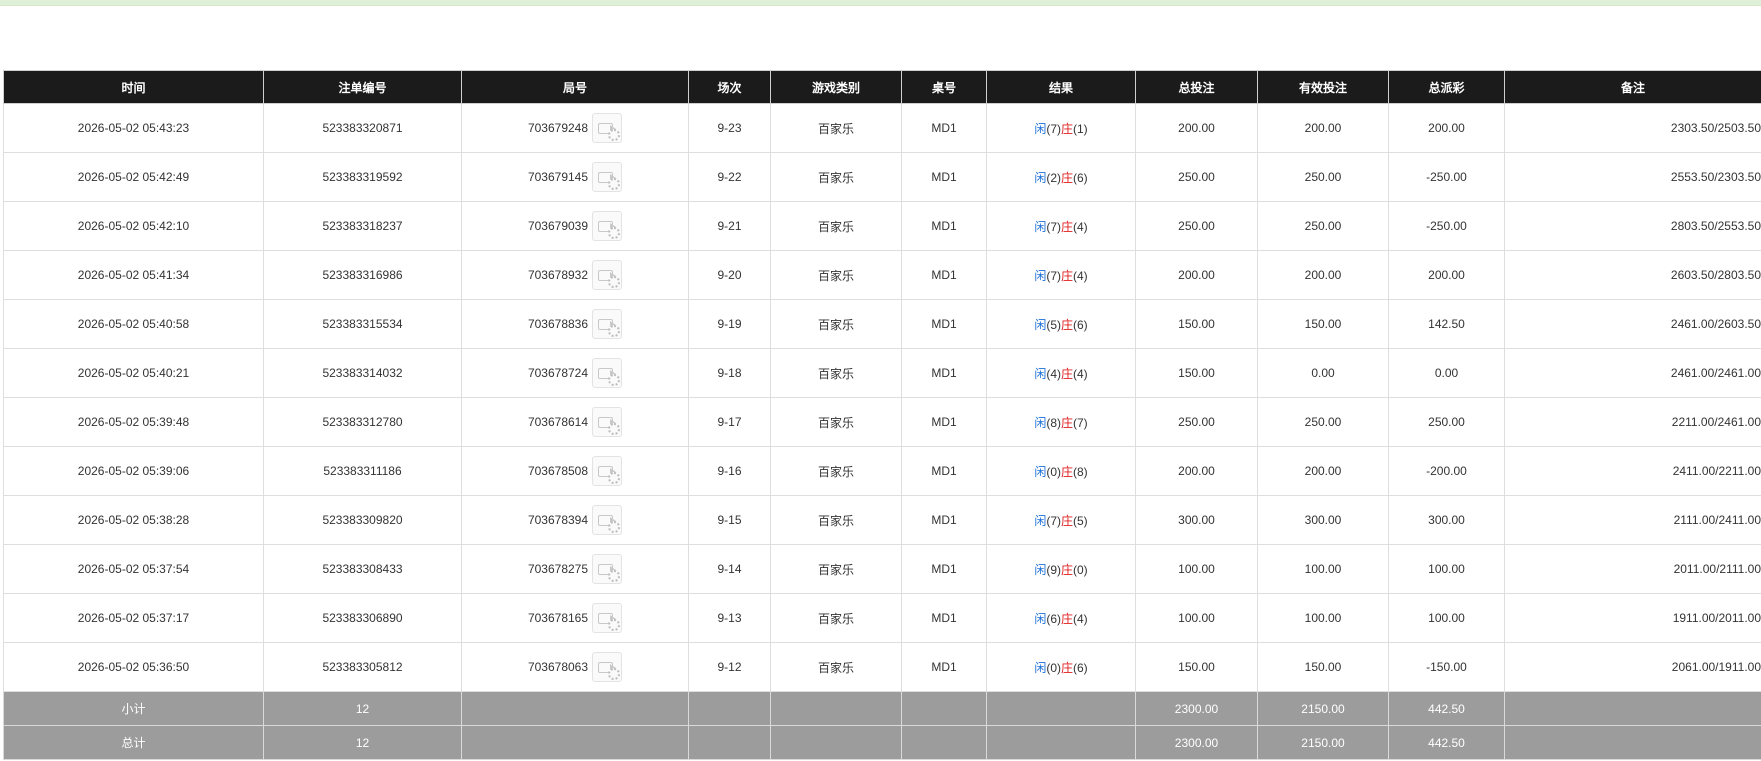 The height and width of the screenshot is (761, 1761). I want to click on cell-bet-id: 523383306890, so click(362, 618).